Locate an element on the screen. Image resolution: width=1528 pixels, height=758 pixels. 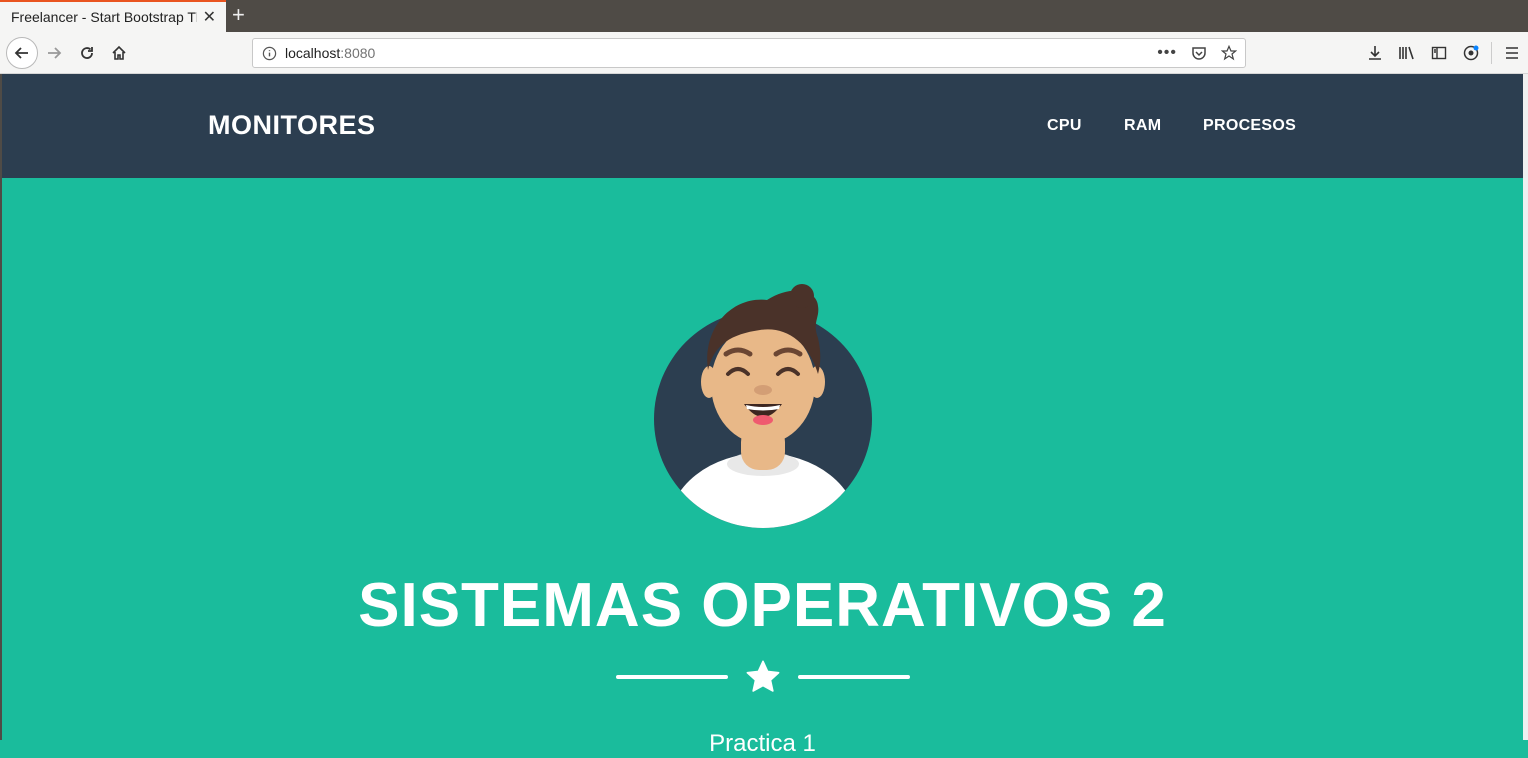
reload-button is located at coordinates (87, 53).